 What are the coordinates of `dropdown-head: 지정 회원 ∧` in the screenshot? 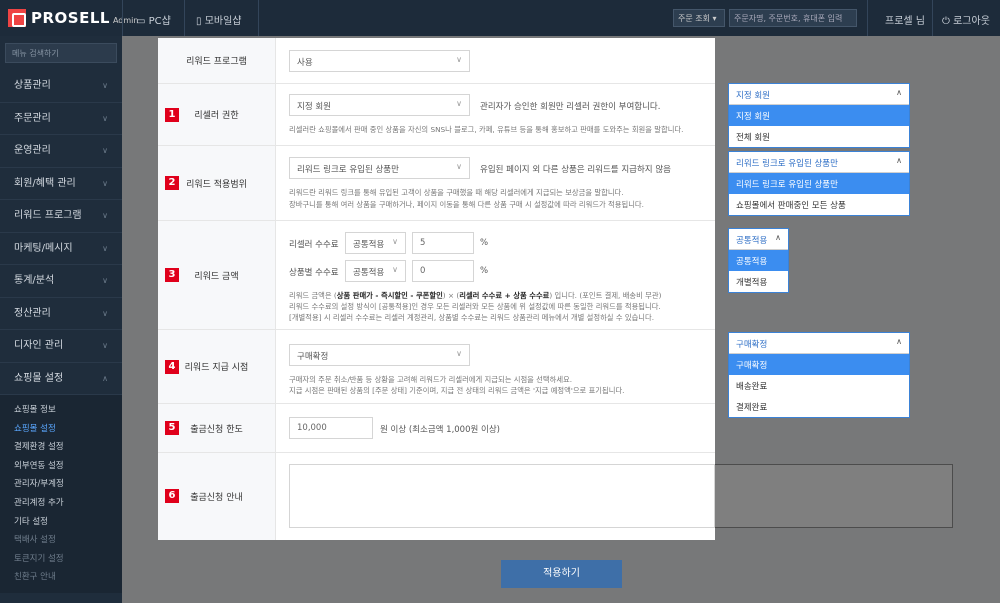 It's located at (819, 94).